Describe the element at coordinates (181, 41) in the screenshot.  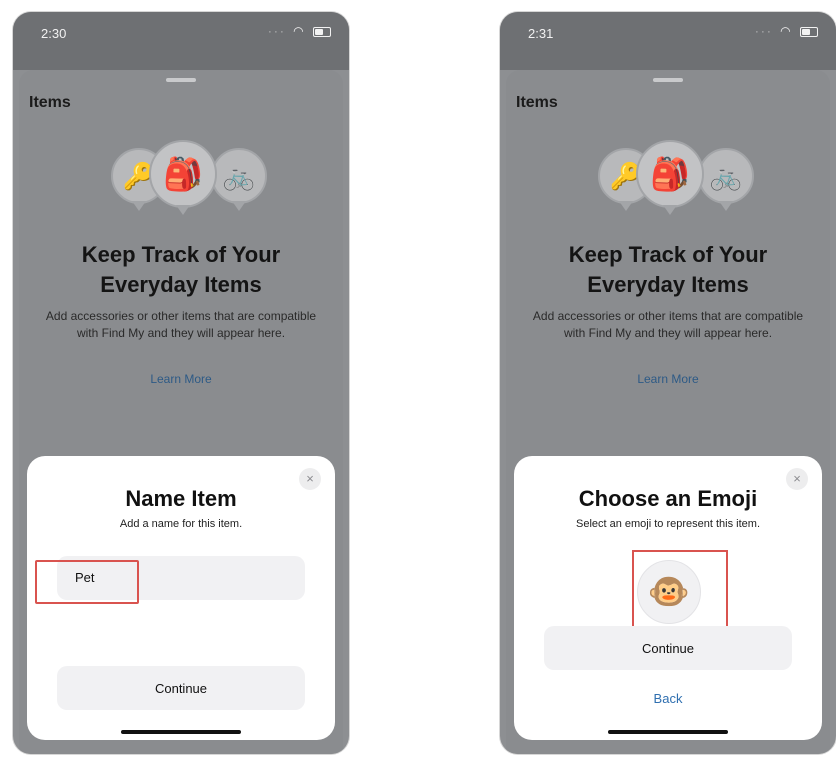
I see `status-bar: 2:30 ··· ◠` at that location.